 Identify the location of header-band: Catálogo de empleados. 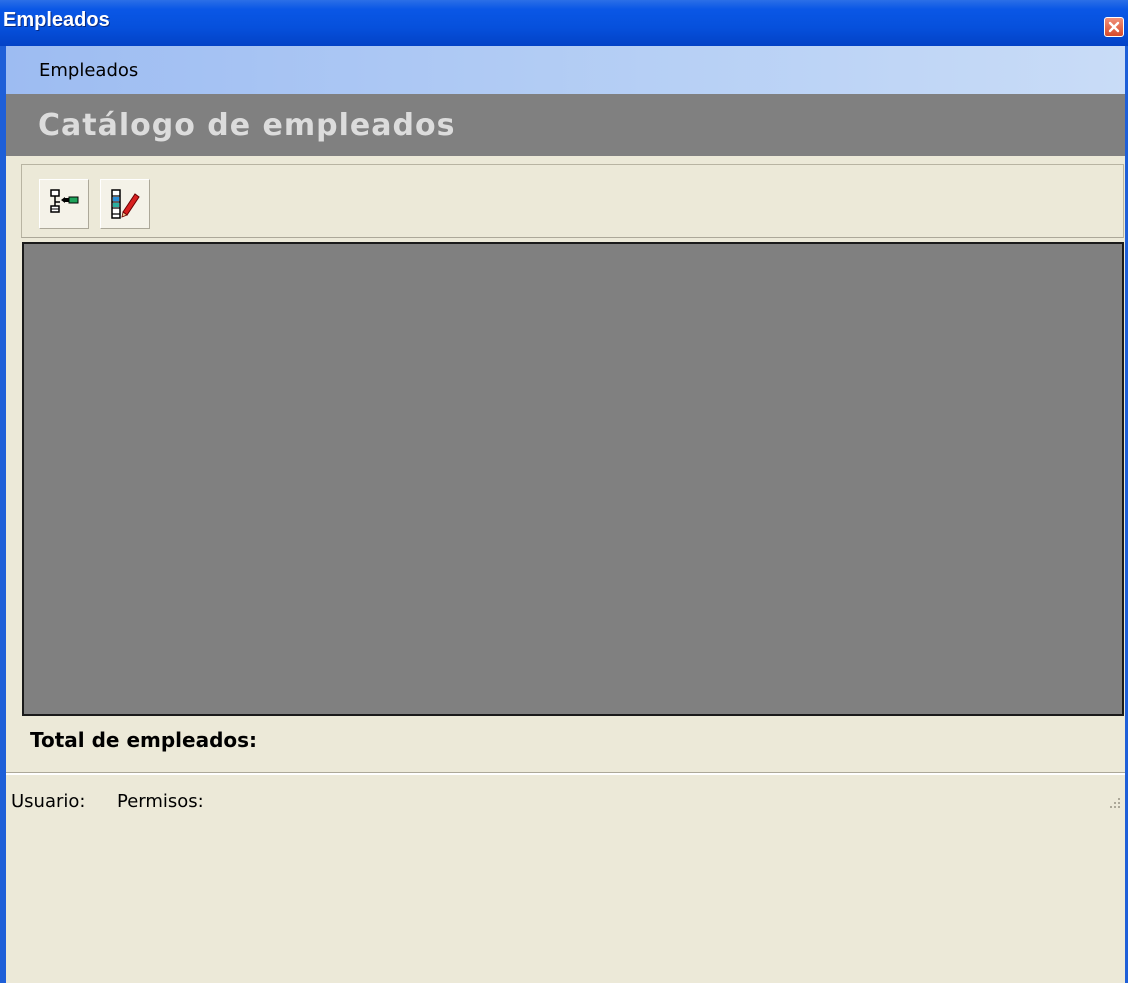
(564, 125).